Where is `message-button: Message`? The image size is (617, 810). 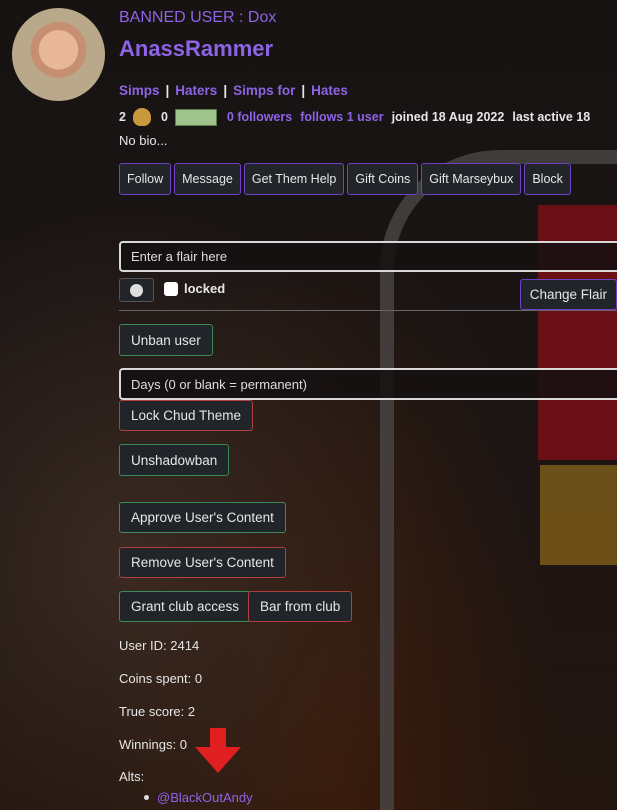
message-button: Message is located at coordinates (207, 179).